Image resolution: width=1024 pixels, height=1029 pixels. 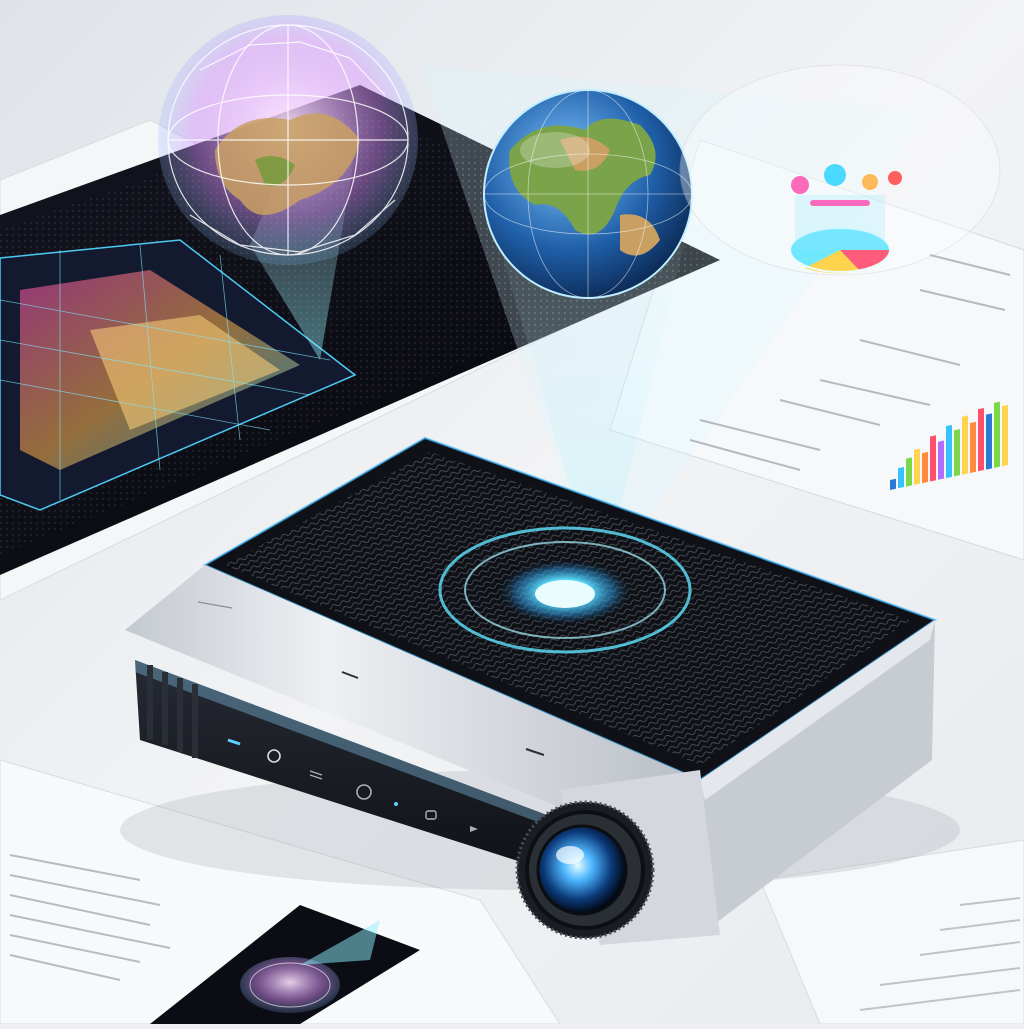 What do you see at coordinates (288, 140) in the screenshot?
I see `globe-hologram-icon` at bounding box center [288, 140].